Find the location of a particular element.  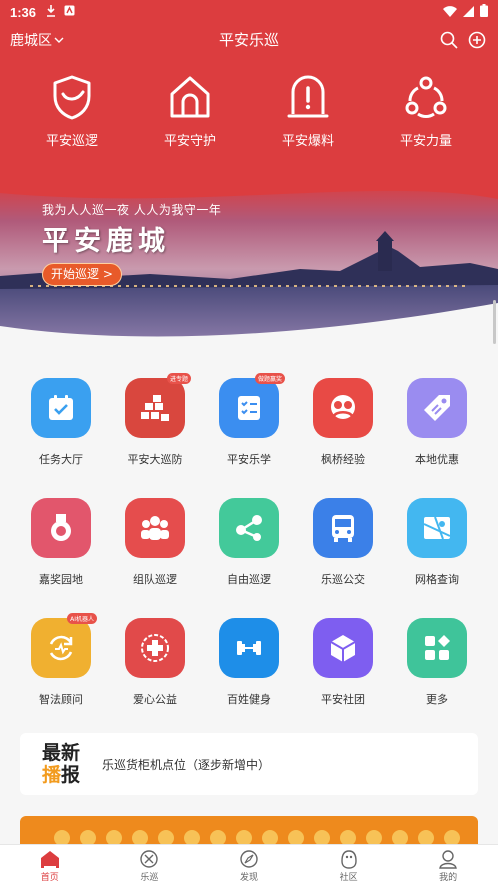

apps-icon is located at coordinates (437, 647).